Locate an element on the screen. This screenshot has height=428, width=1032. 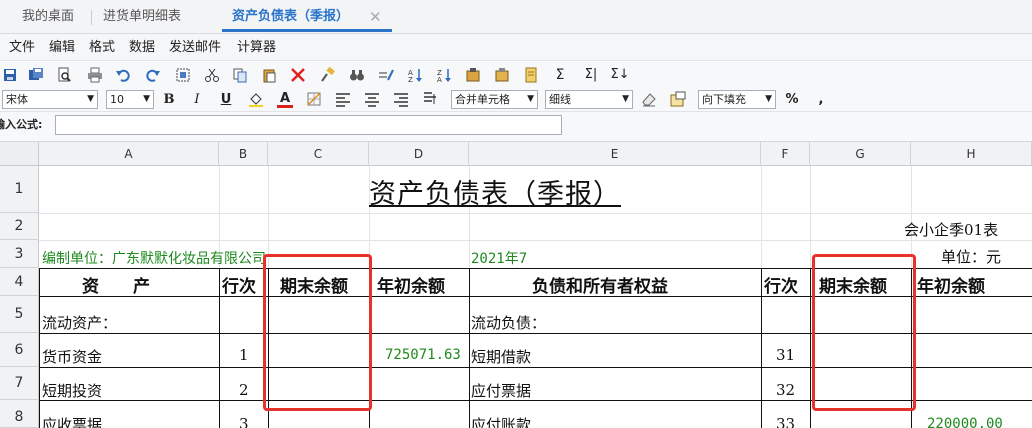
border-icon is located at coordinates (314, 99).